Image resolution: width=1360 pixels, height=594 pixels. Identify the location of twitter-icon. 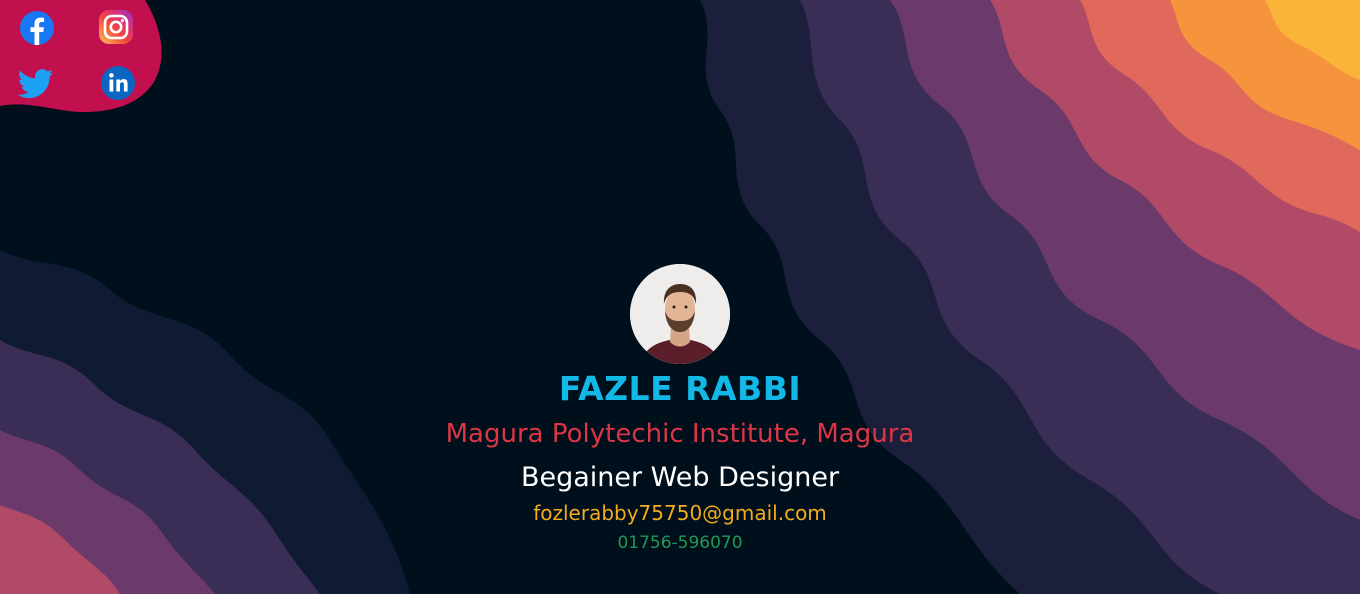
(35, 84).